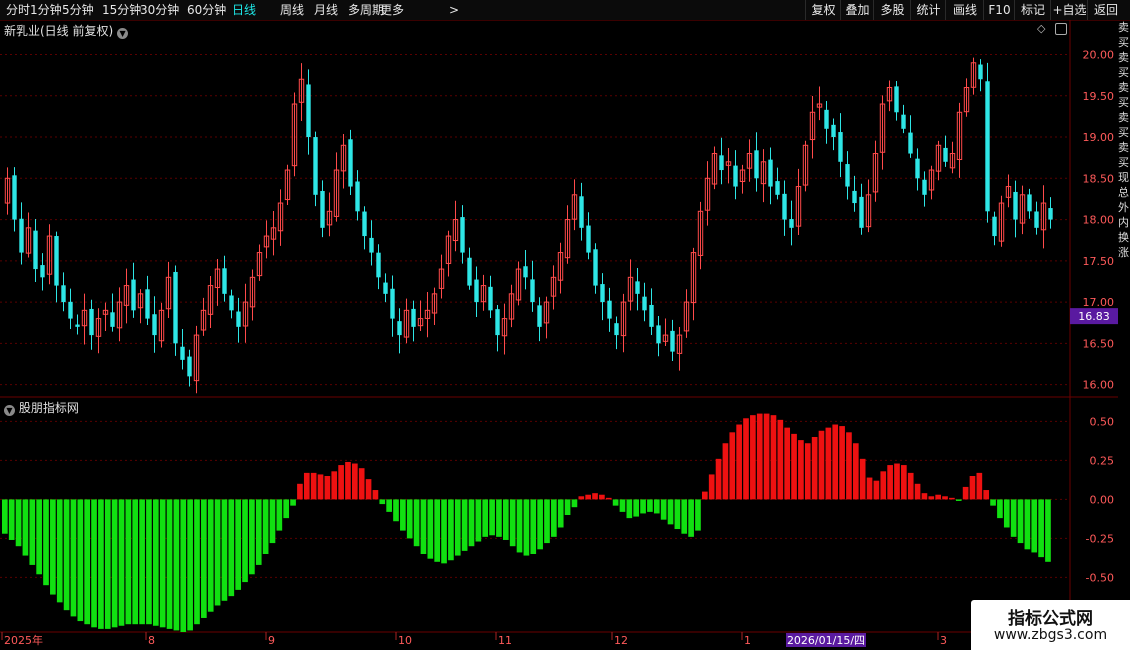  I want to click on period-tab-0: 分时, so click(18, 10).